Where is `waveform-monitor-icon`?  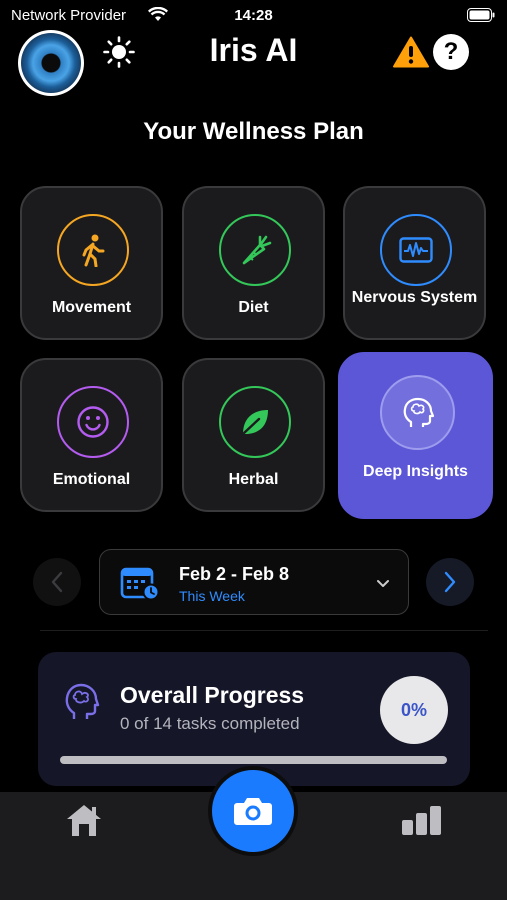
waveform-monitor-icon is located at coordinates (416, 250).